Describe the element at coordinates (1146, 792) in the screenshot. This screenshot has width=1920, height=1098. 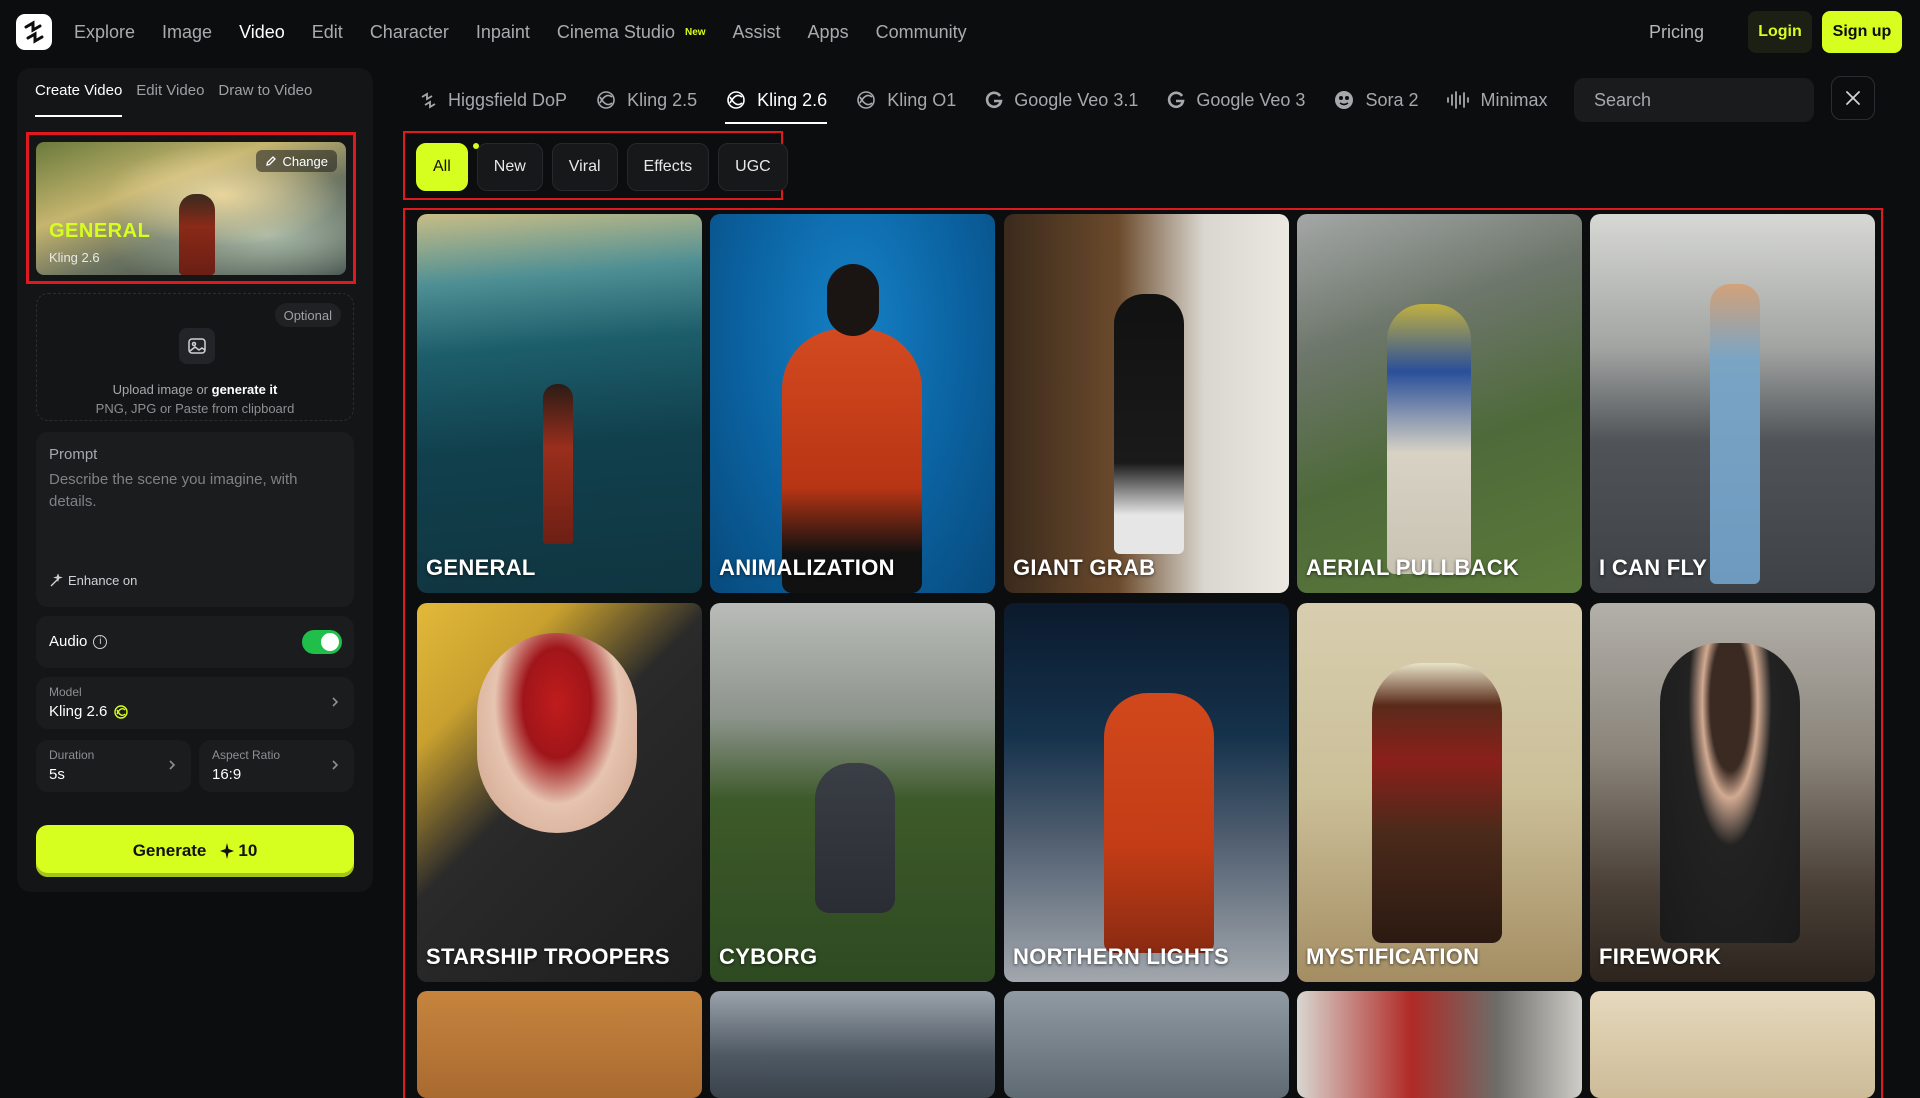
I see `preset-card-northern-lights: NORTHERN LIGHTS` at that location.